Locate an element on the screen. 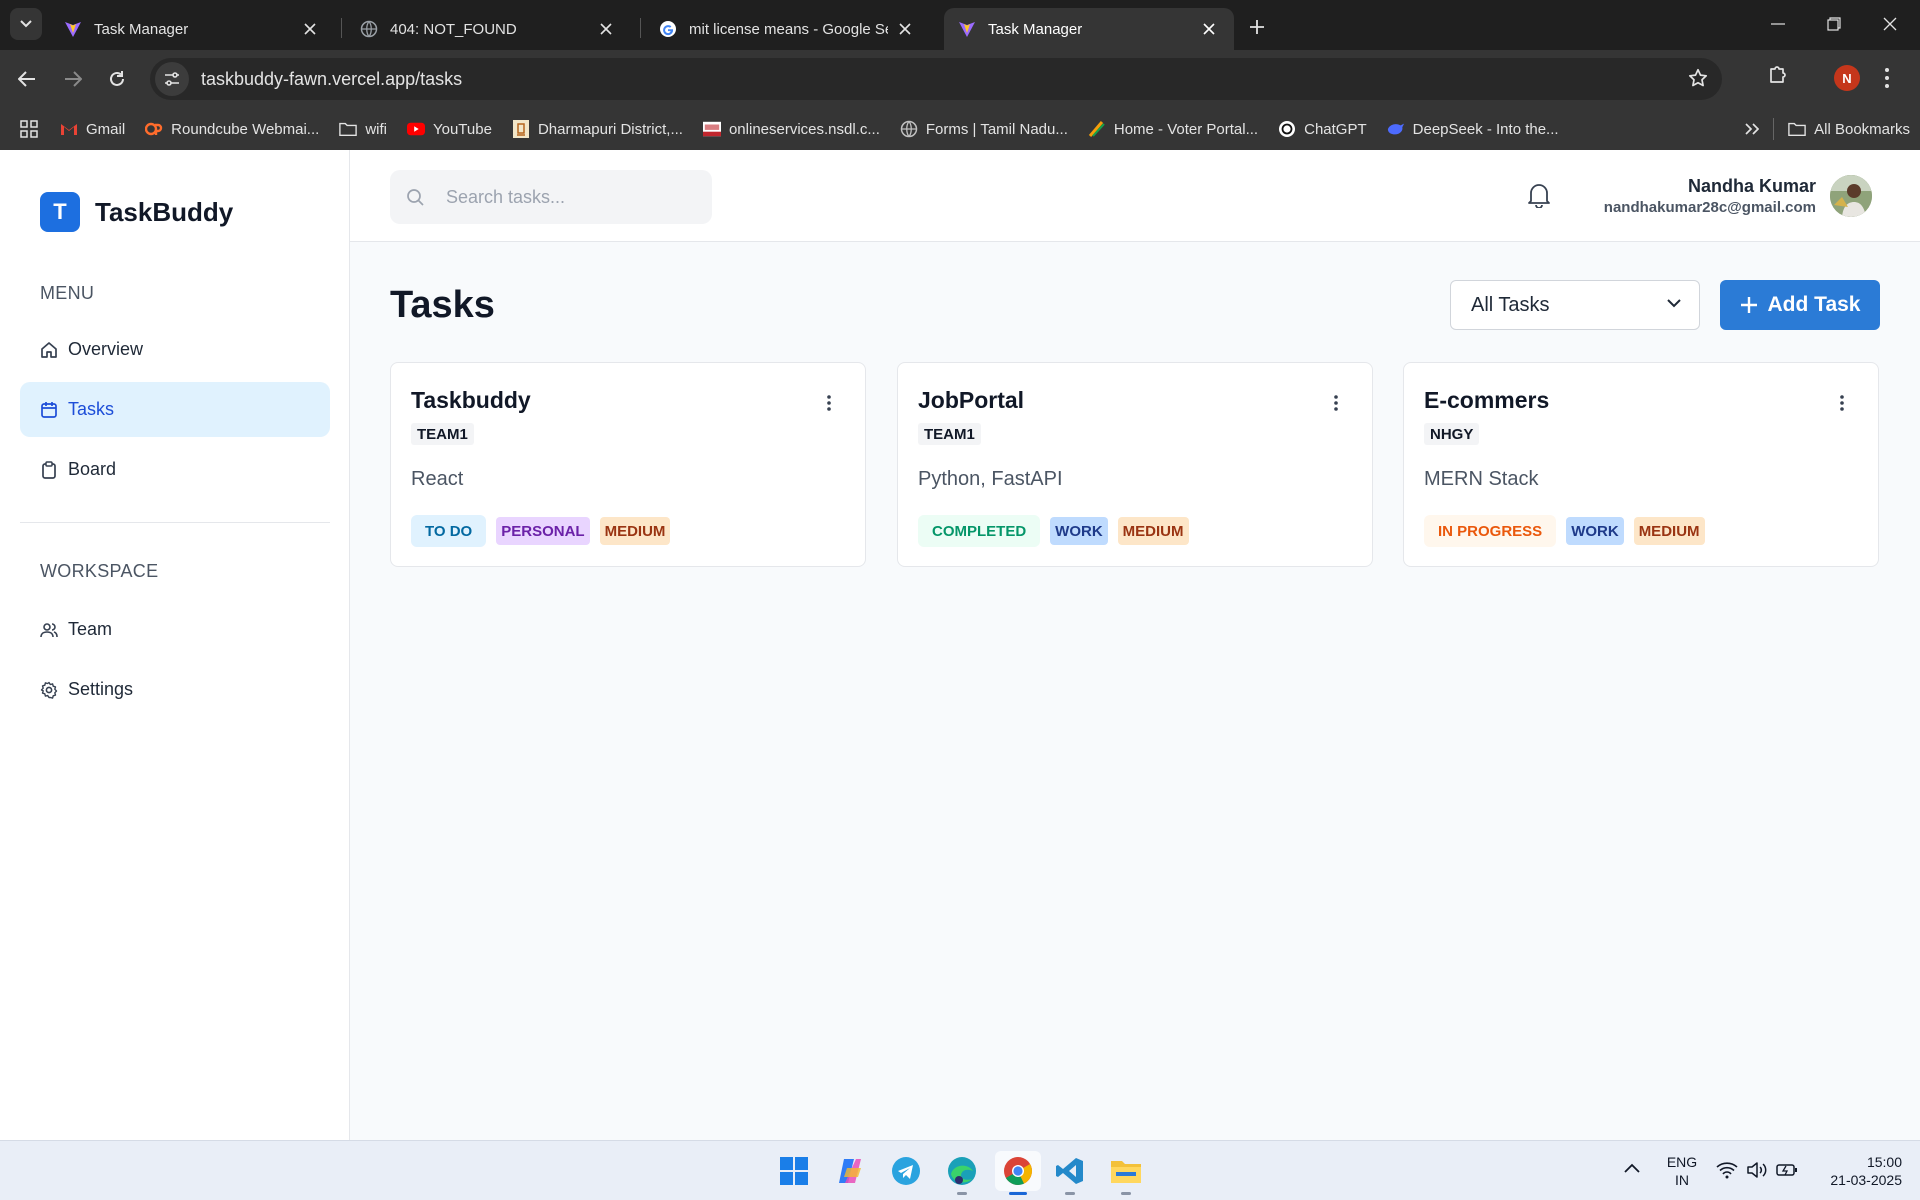 Image resolution: width=1920 pixels, height=1200 pixels. sidebar-divider is located at coordinates (175, 522).